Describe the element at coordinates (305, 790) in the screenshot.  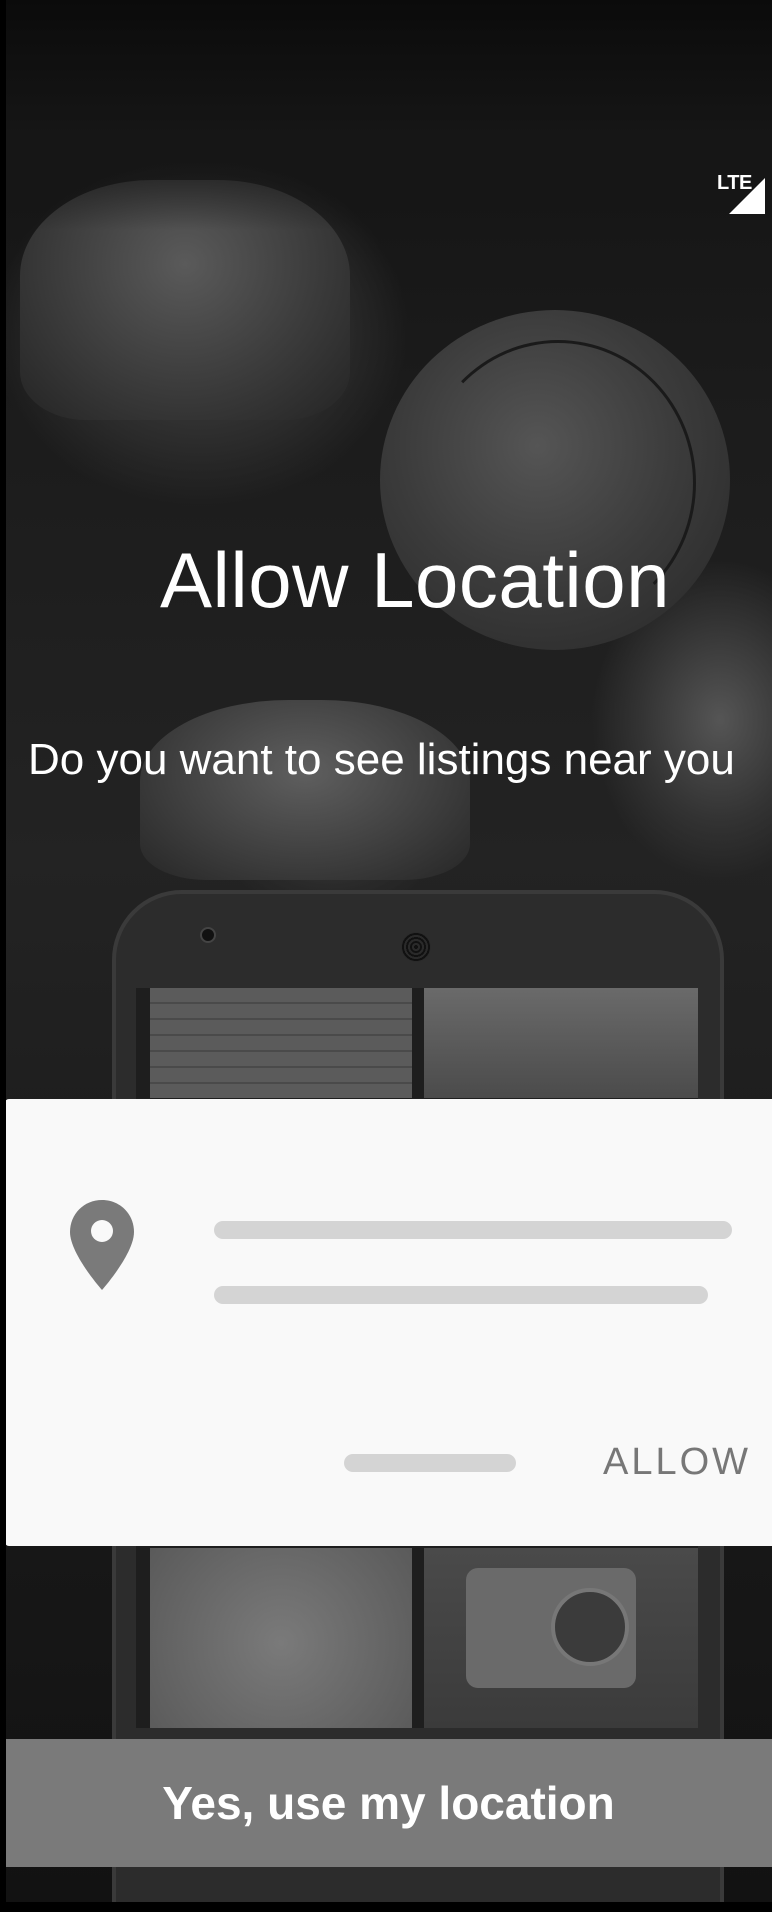
I see `background-rotary-phone` at that location.